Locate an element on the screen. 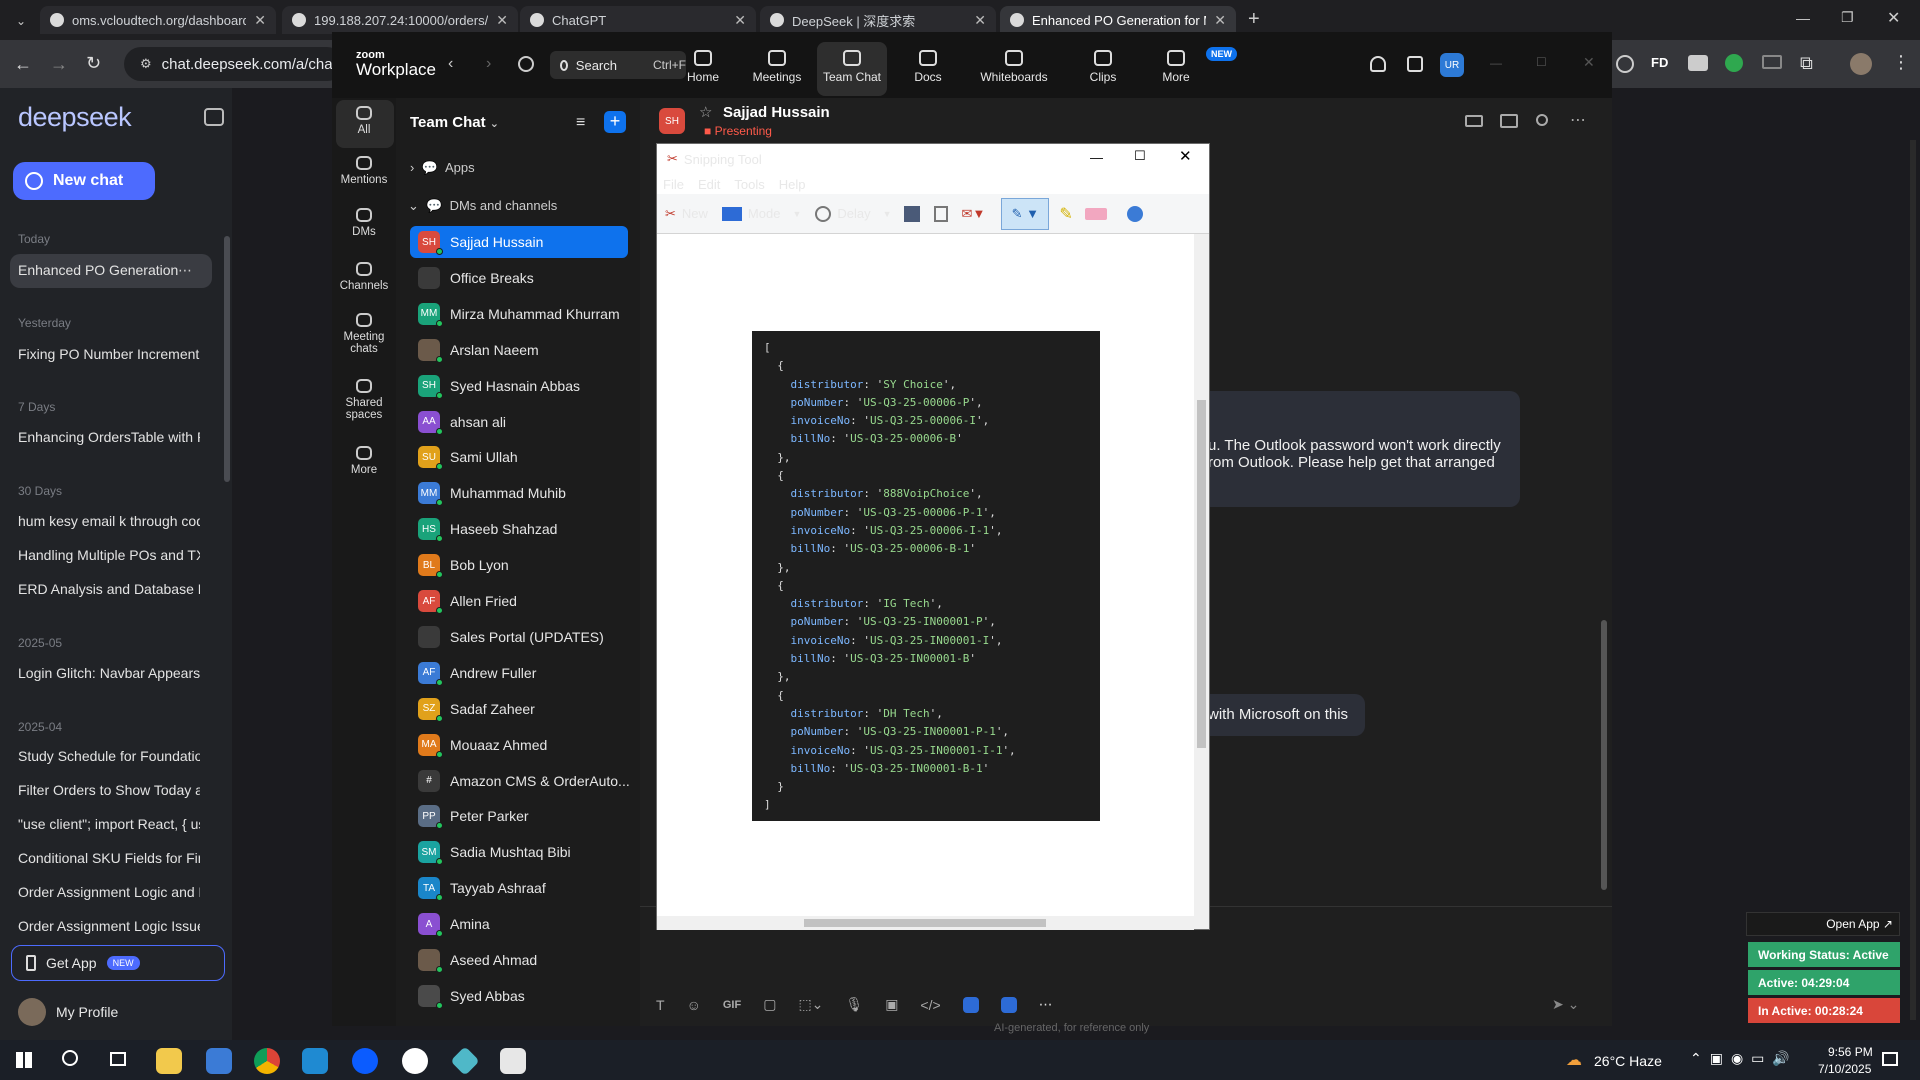 This screenshot has width=1920, height=1080. zoom-back-icon: ‹ is located at coordinates (450, 64).